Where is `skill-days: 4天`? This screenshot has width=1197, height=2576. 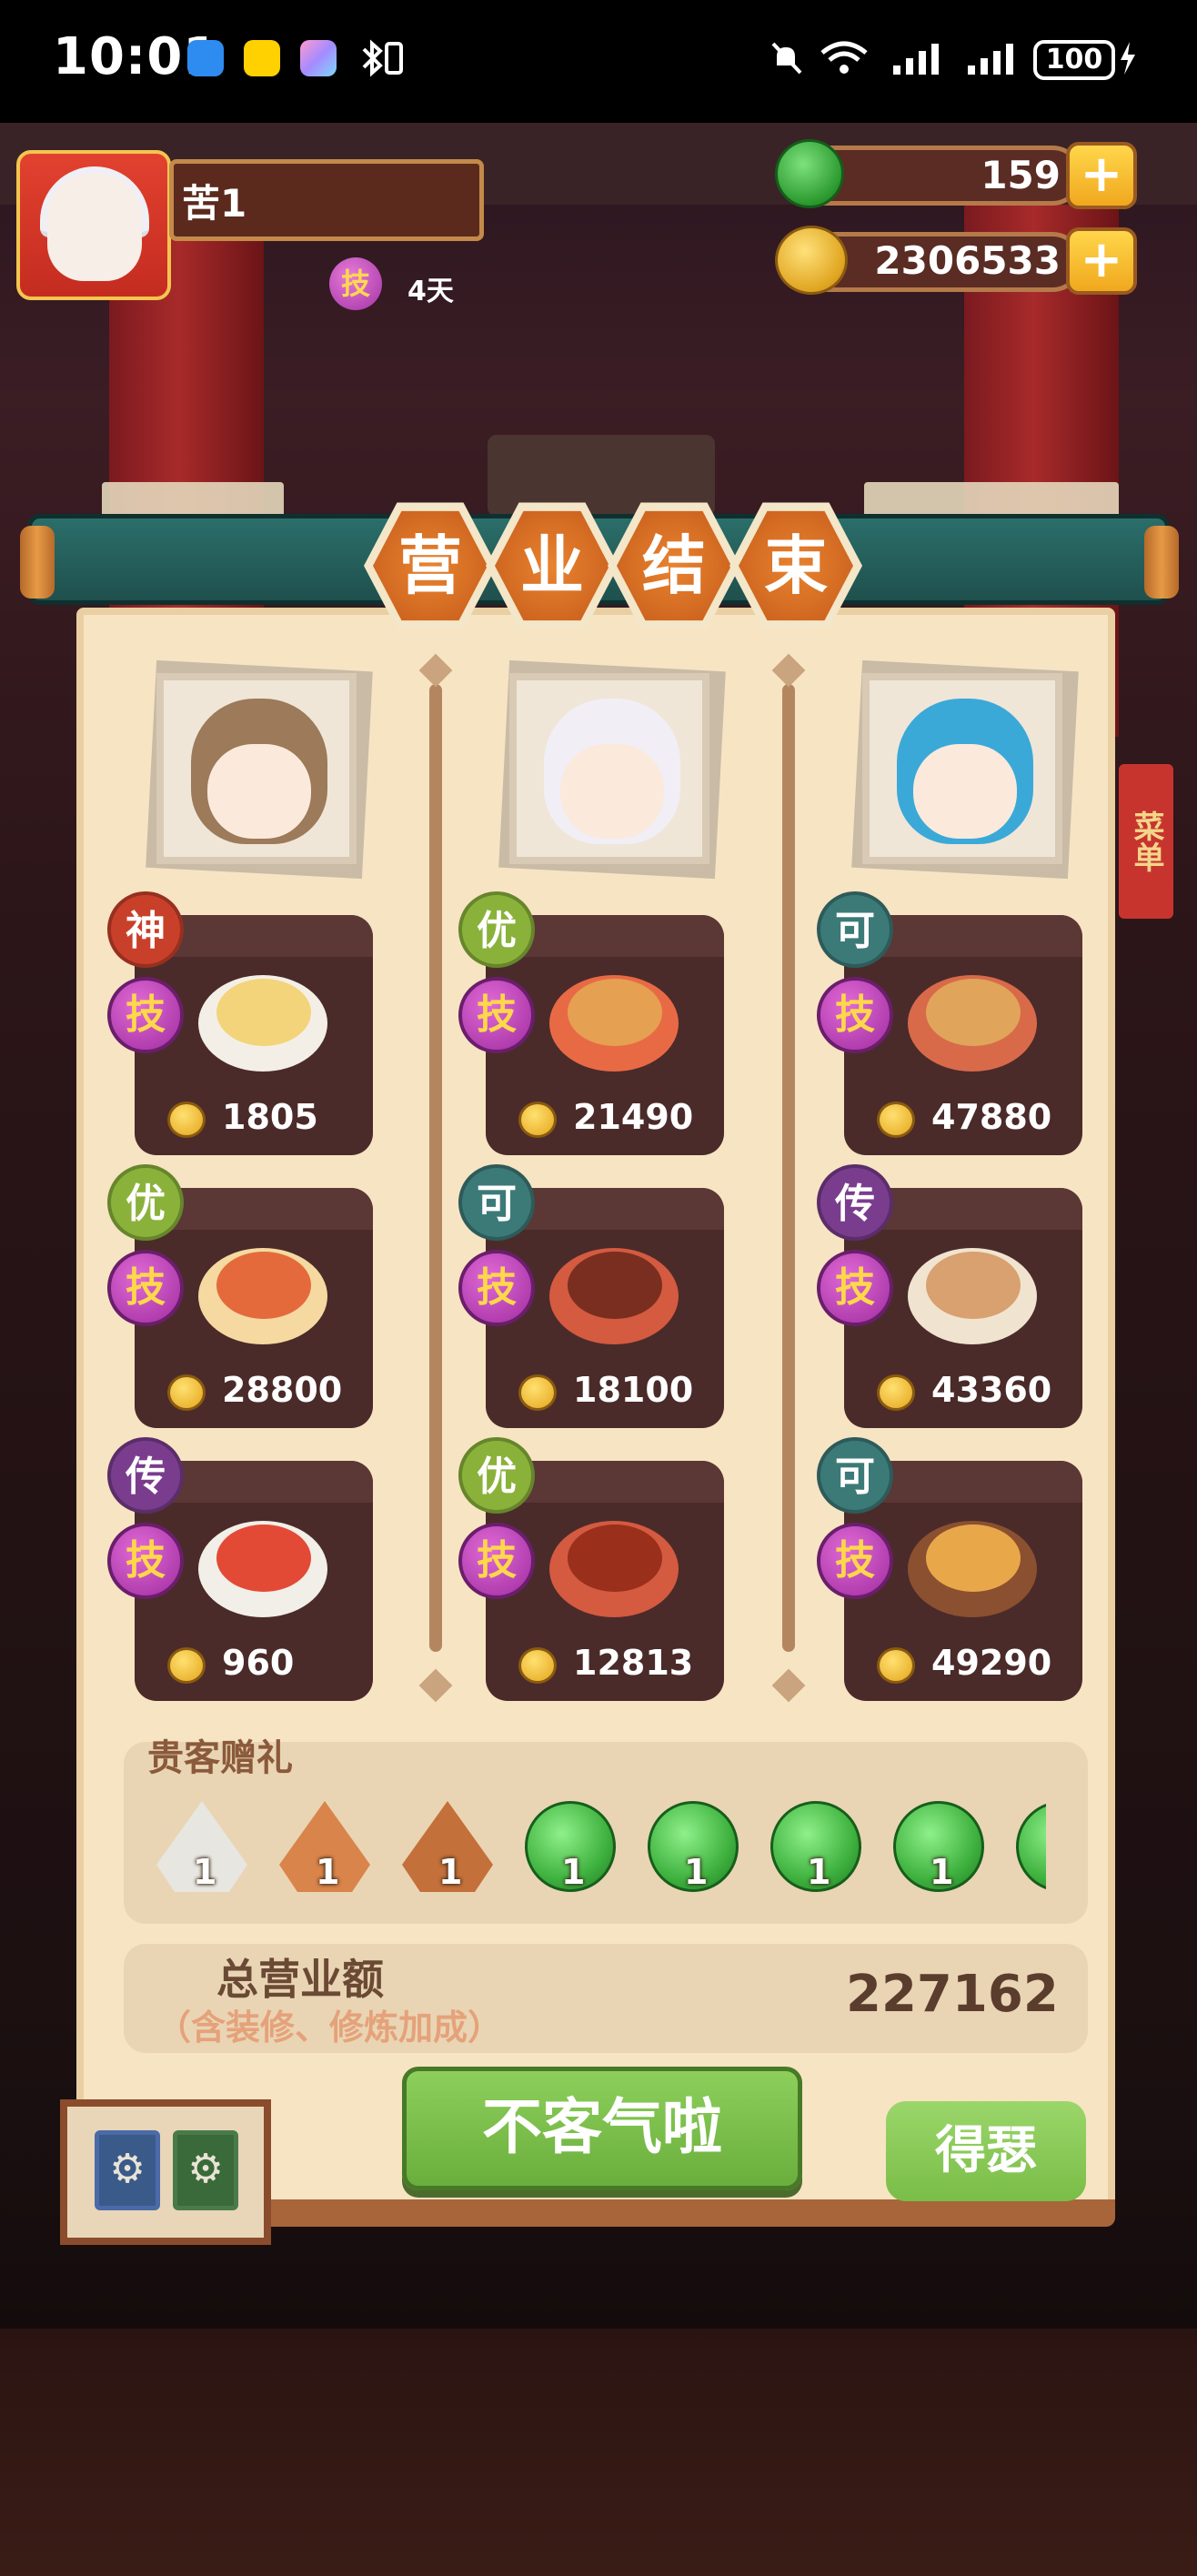
skill-days: 4天 is located at coordinates (430, 291).